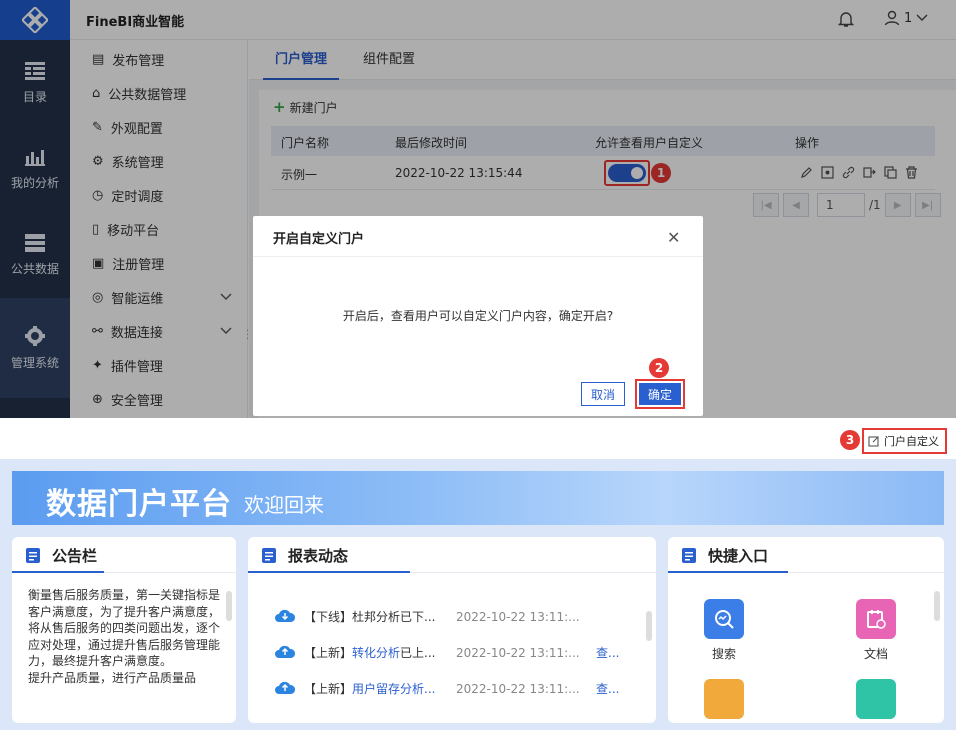 Image resolution: width=956 pixels, height=730 pixels. What do you see at coordinates (850, 440) in the screenshot?
I see `step-badge-3: 3` at bounding box center [850, 440].